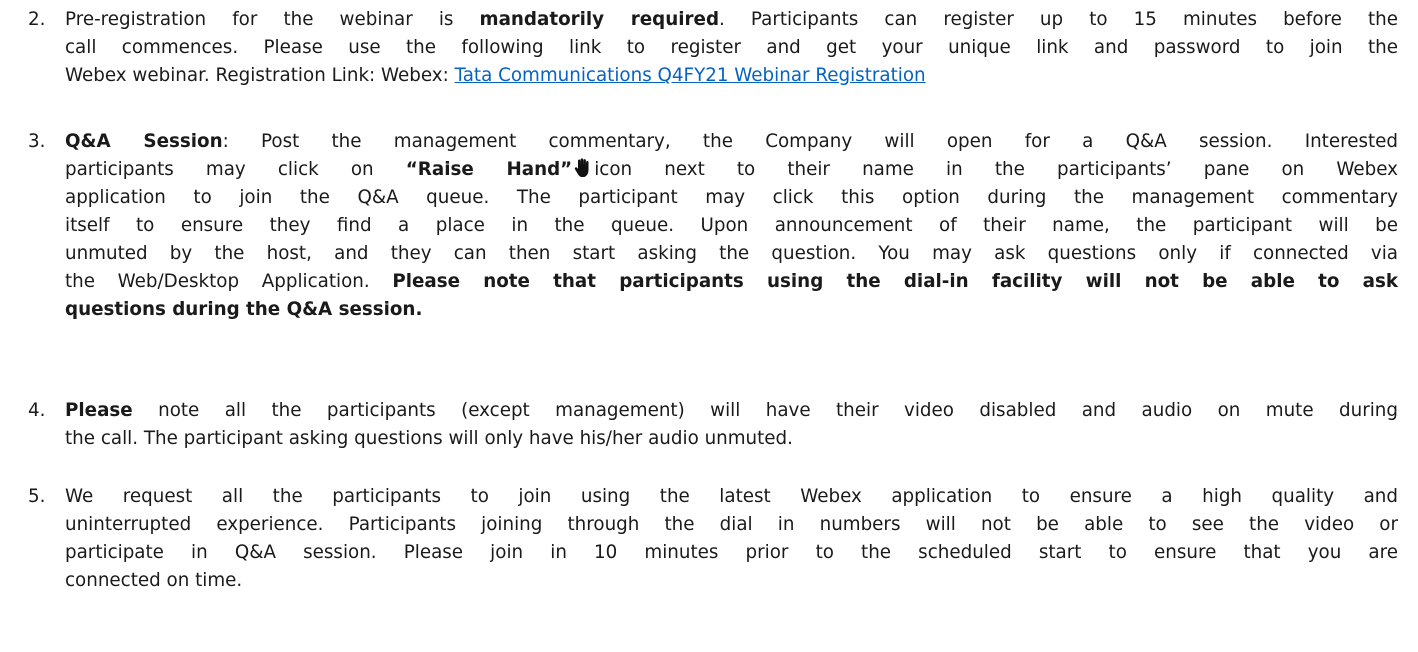 This screenshot has height=652, width=1418. What do you see at coordinates (731, 310) in the screenshot?
I see `text-line: questions during the Q&A session.` at bounding box center [731, 310].